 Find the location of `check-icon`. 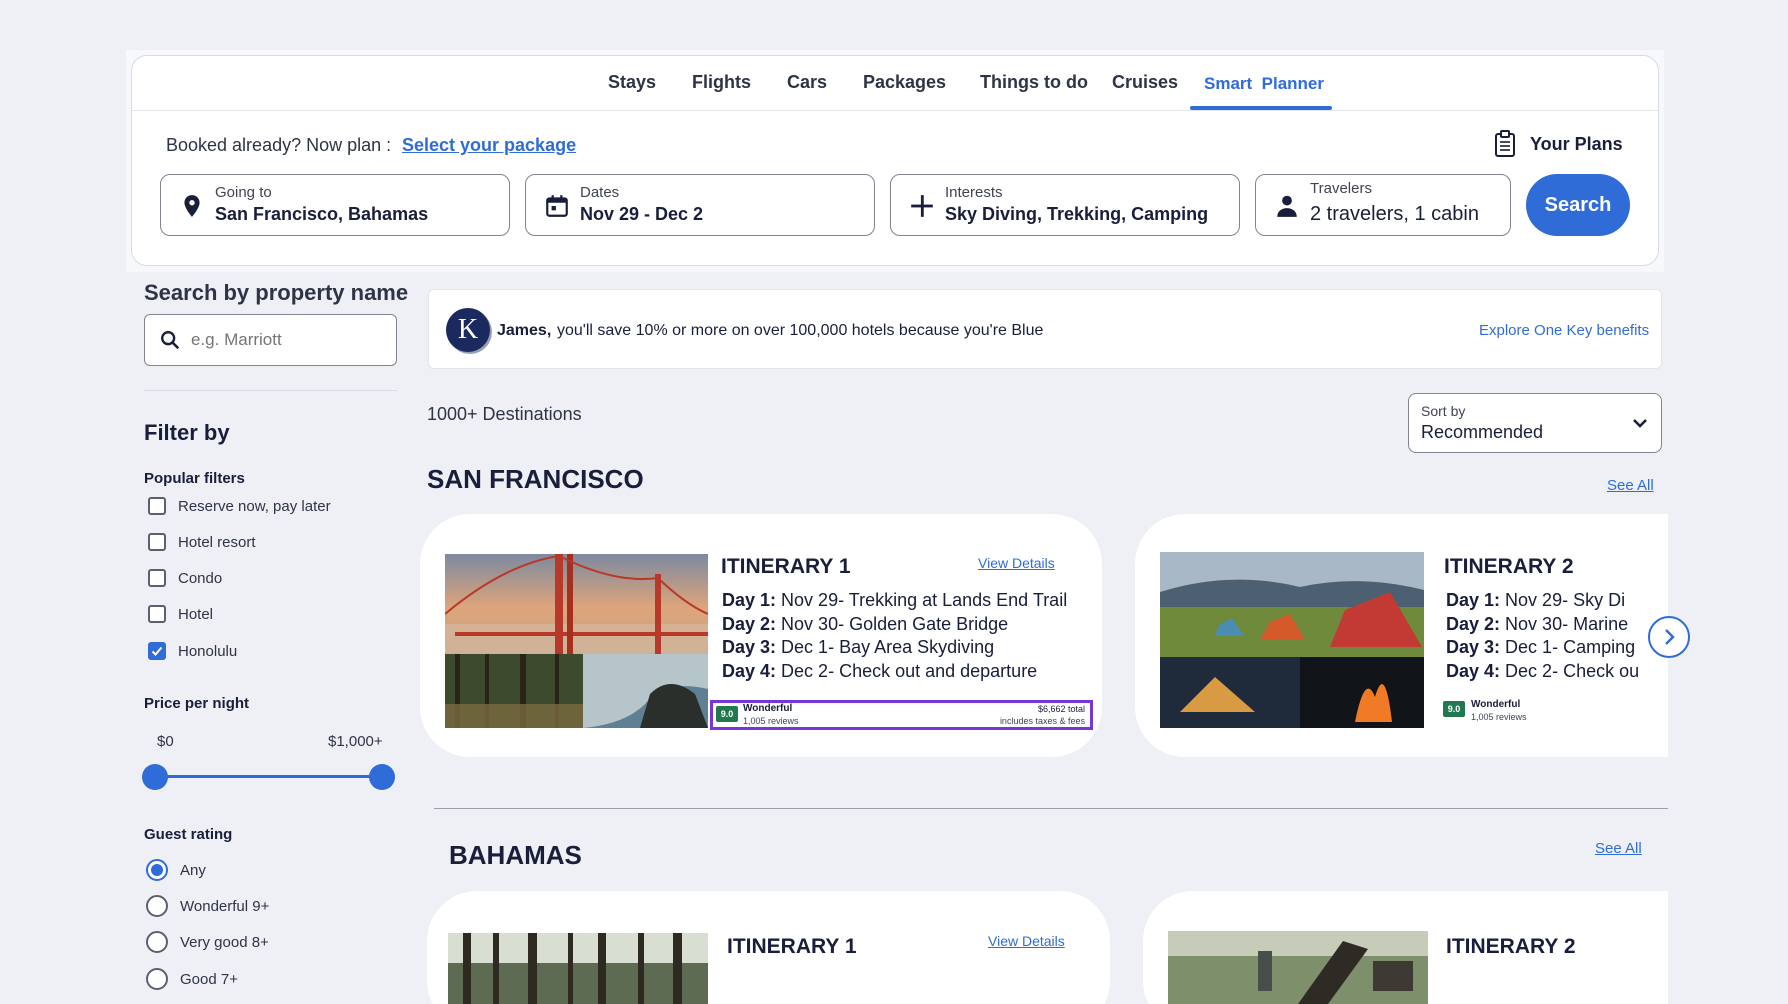

check-icon is located at coordinates (157, 651).